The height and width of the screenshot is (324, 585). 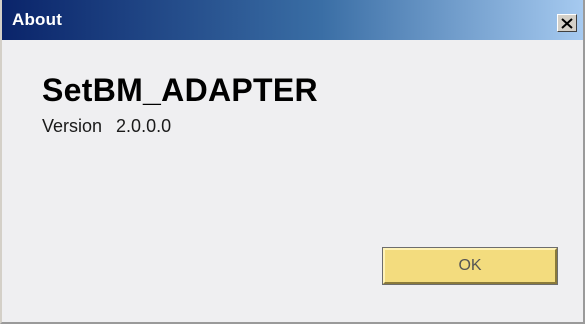 I want to click on version-label: Version, so click(x=72, y=126).